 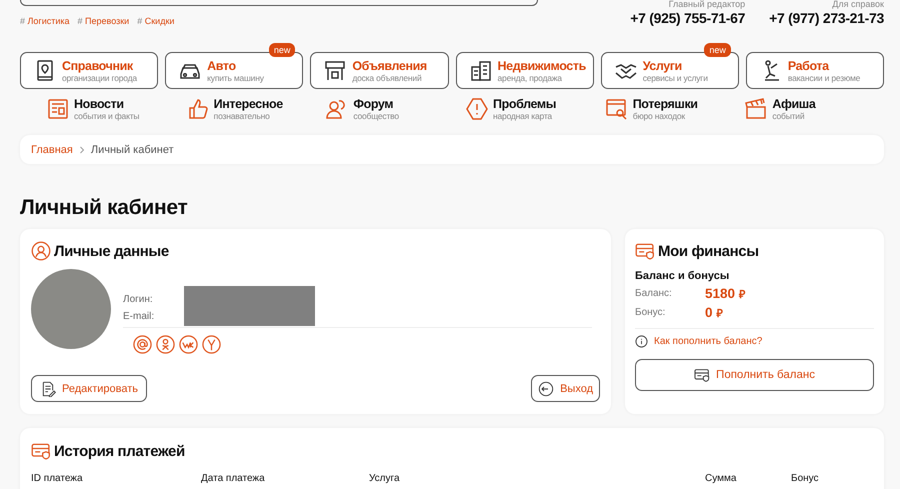 I want to click on column-header: Услуга, so click(x=385, y=478).